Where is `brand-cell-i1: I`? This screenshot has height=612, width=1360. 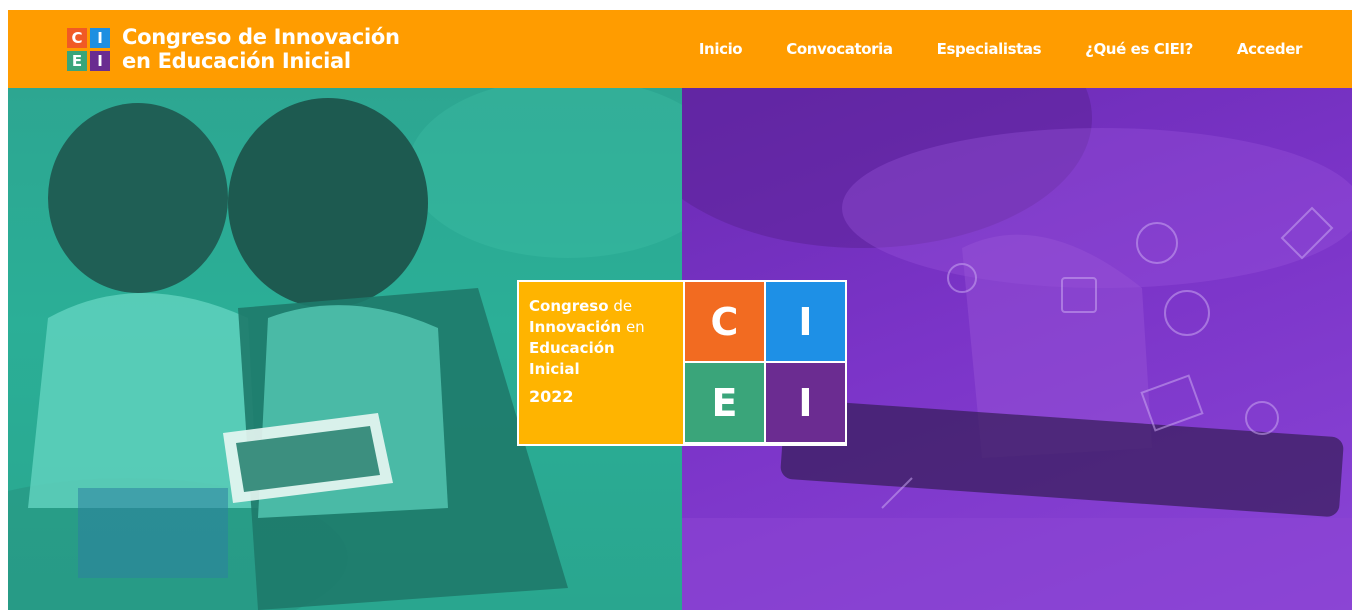
brand-cell-i1: I is located at coordinates (100, 37).